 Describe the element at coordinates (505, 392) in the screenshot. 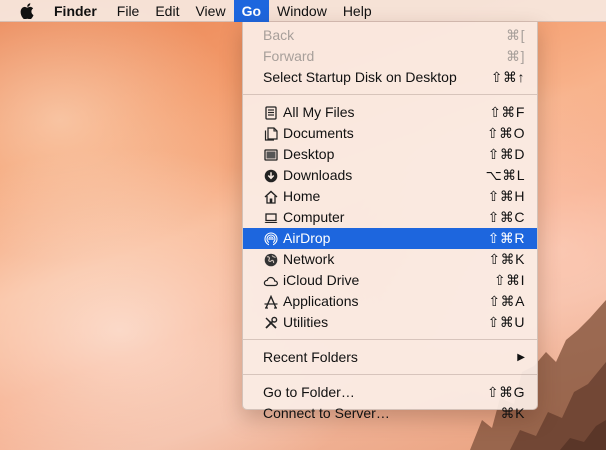

I see `menu-item-shortcut: ⇧⌘G` at that location.